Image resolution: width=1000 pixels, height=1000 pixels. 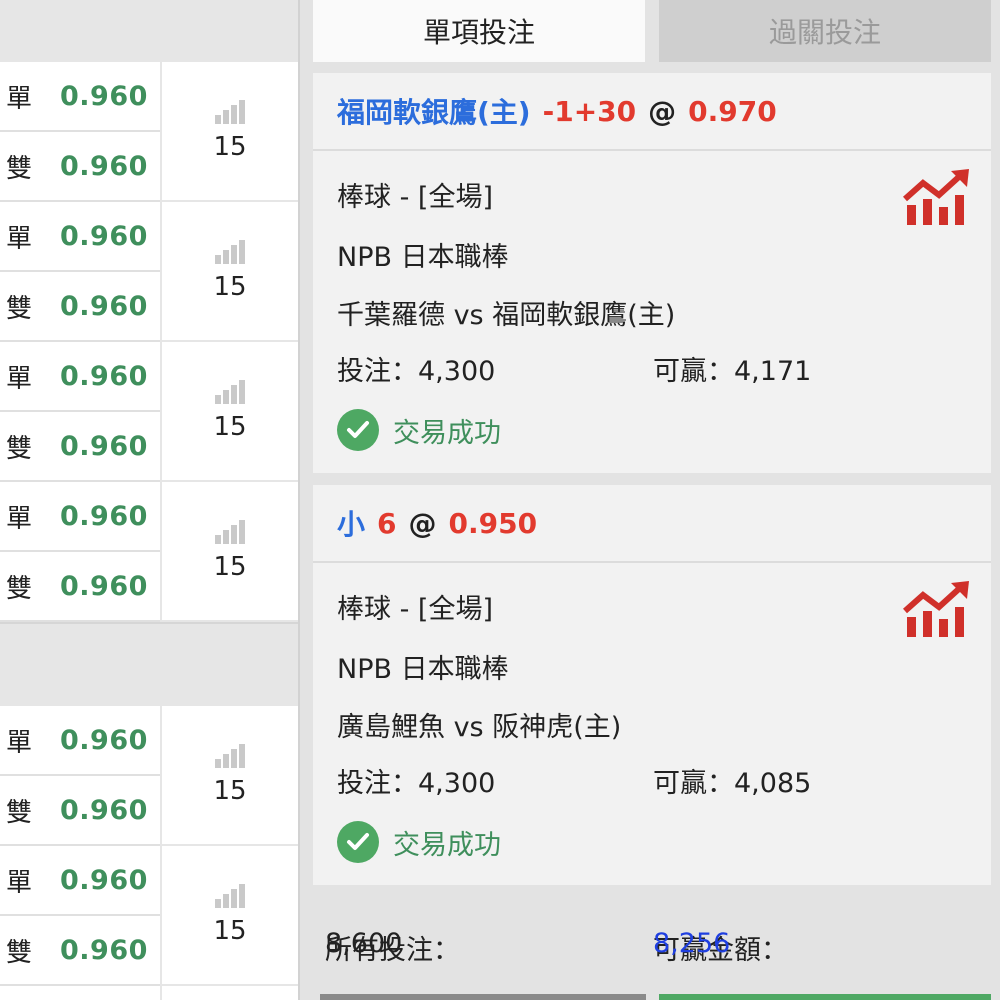 I want to click on selection-name: 福岡軟銀鷹(主), so click(x=434, y=112).